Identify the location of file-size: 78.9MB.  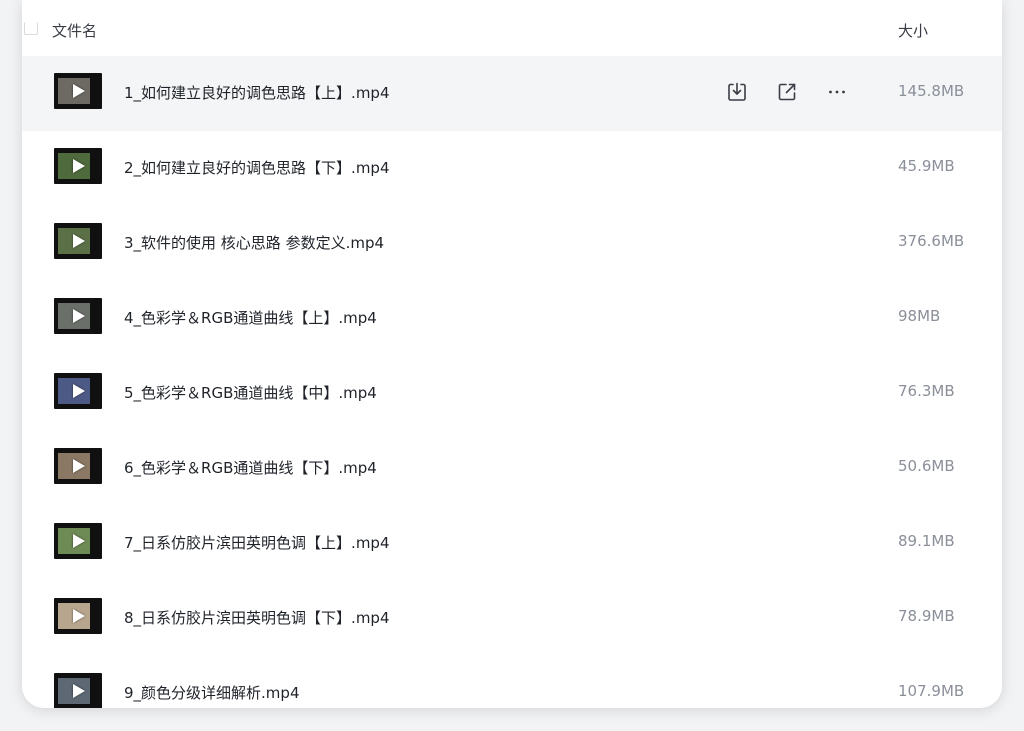
(926, 616).